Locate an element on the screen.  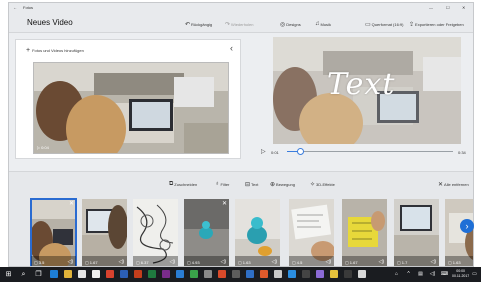
clip-duration: 6.37 is located at coordinates (144, 262).